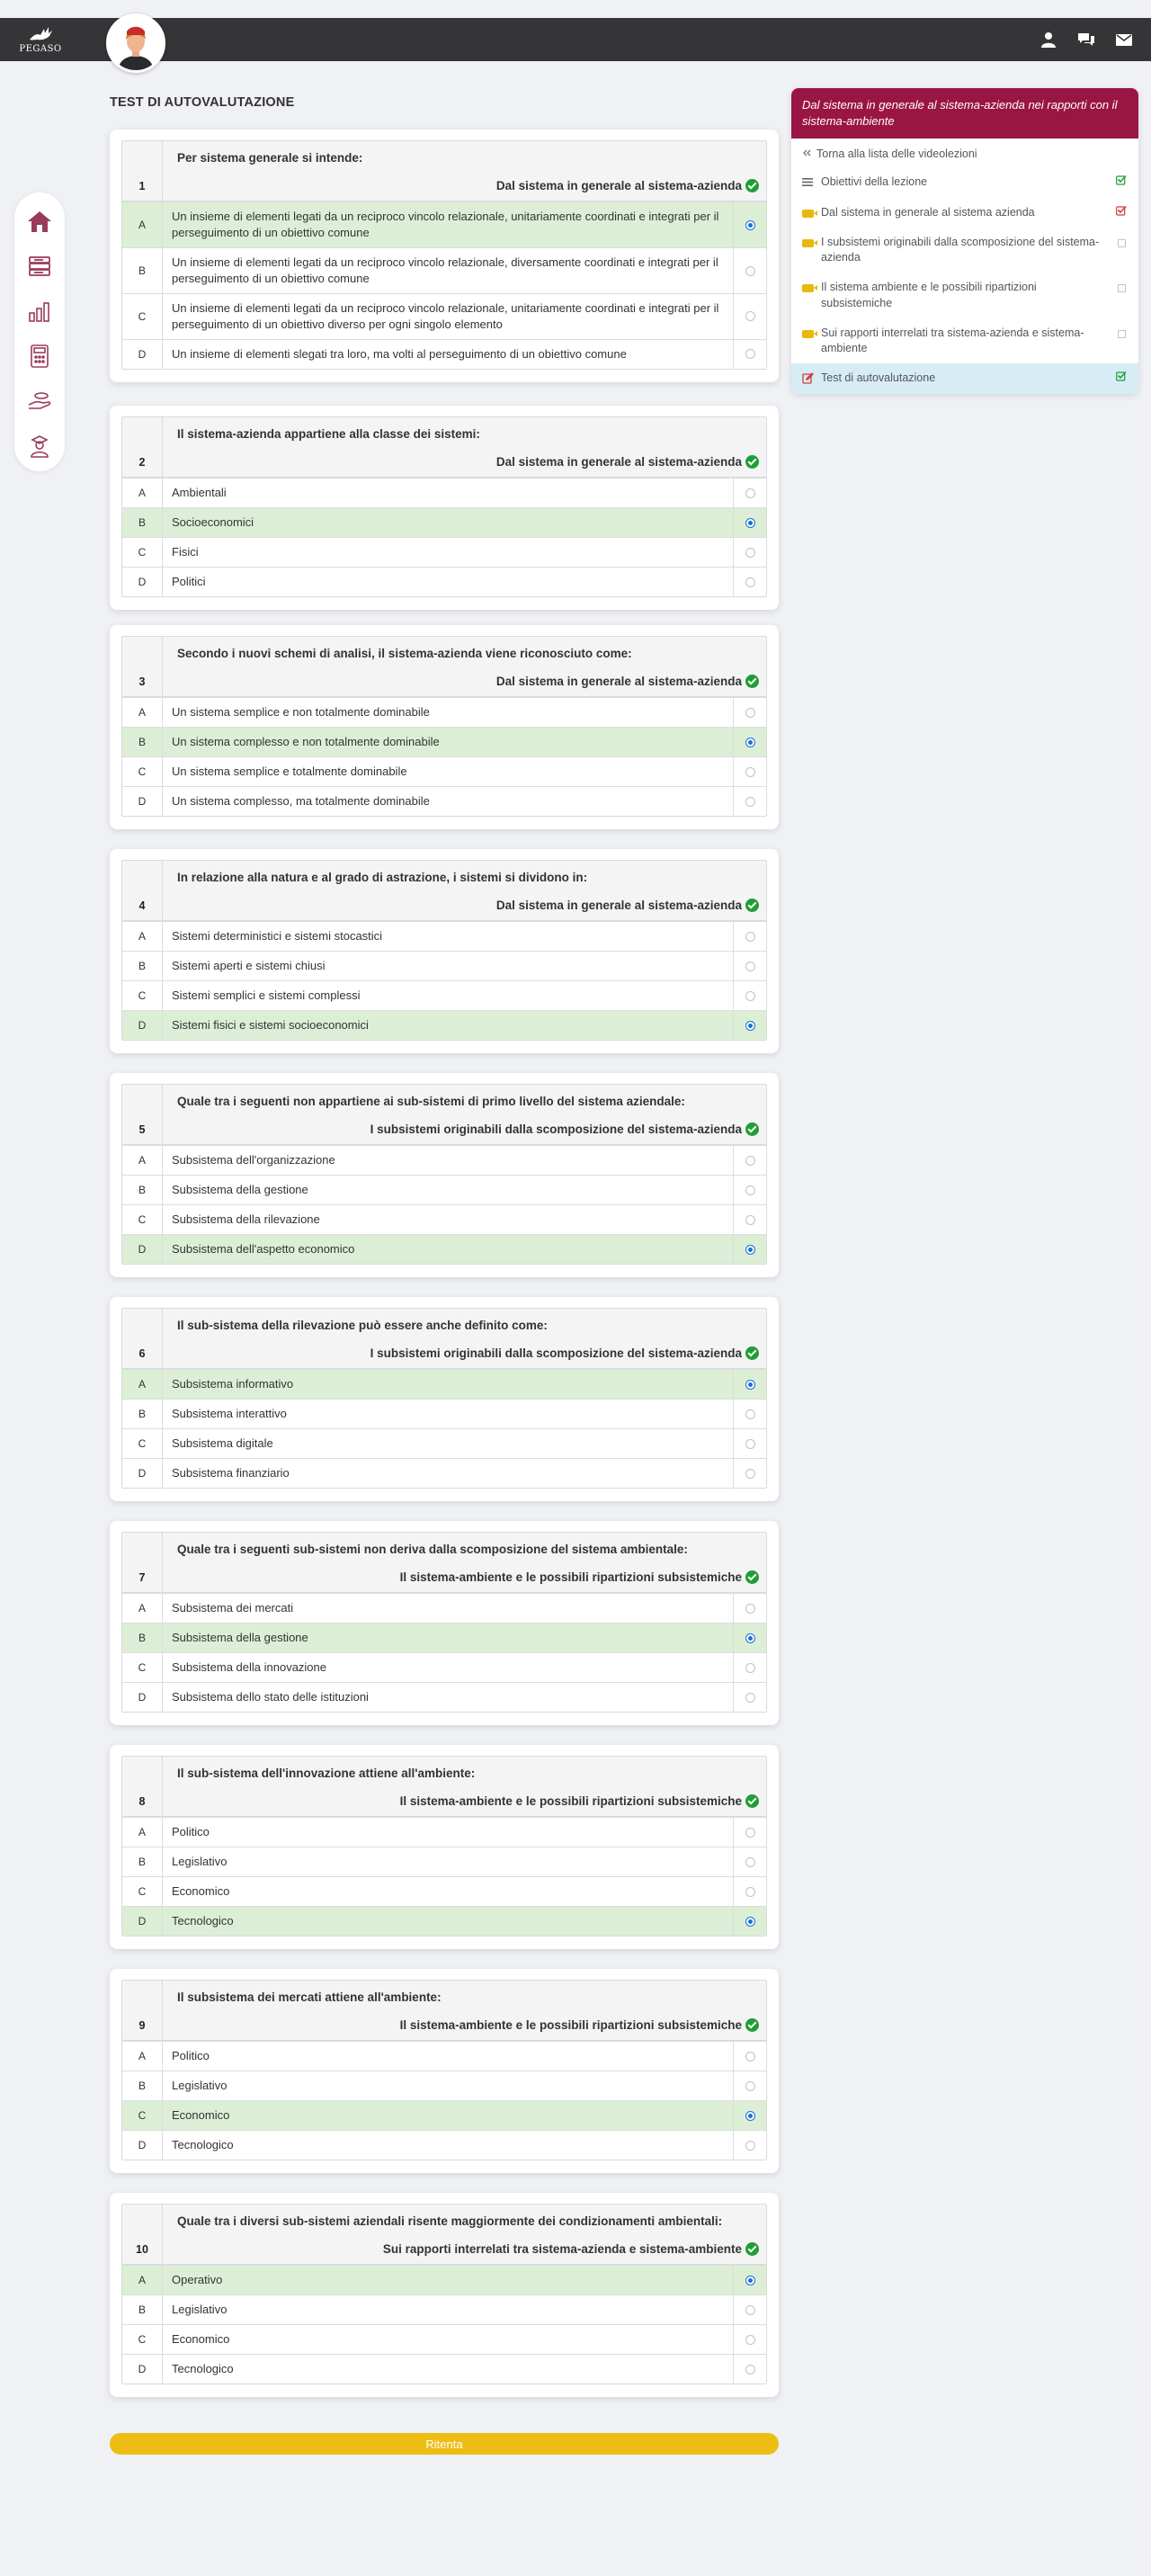  What do you see at coordinates (964, 378) in the screenshot?
I see `lesson-item: Test di autovalutazione` at bounding box center [964, 378].